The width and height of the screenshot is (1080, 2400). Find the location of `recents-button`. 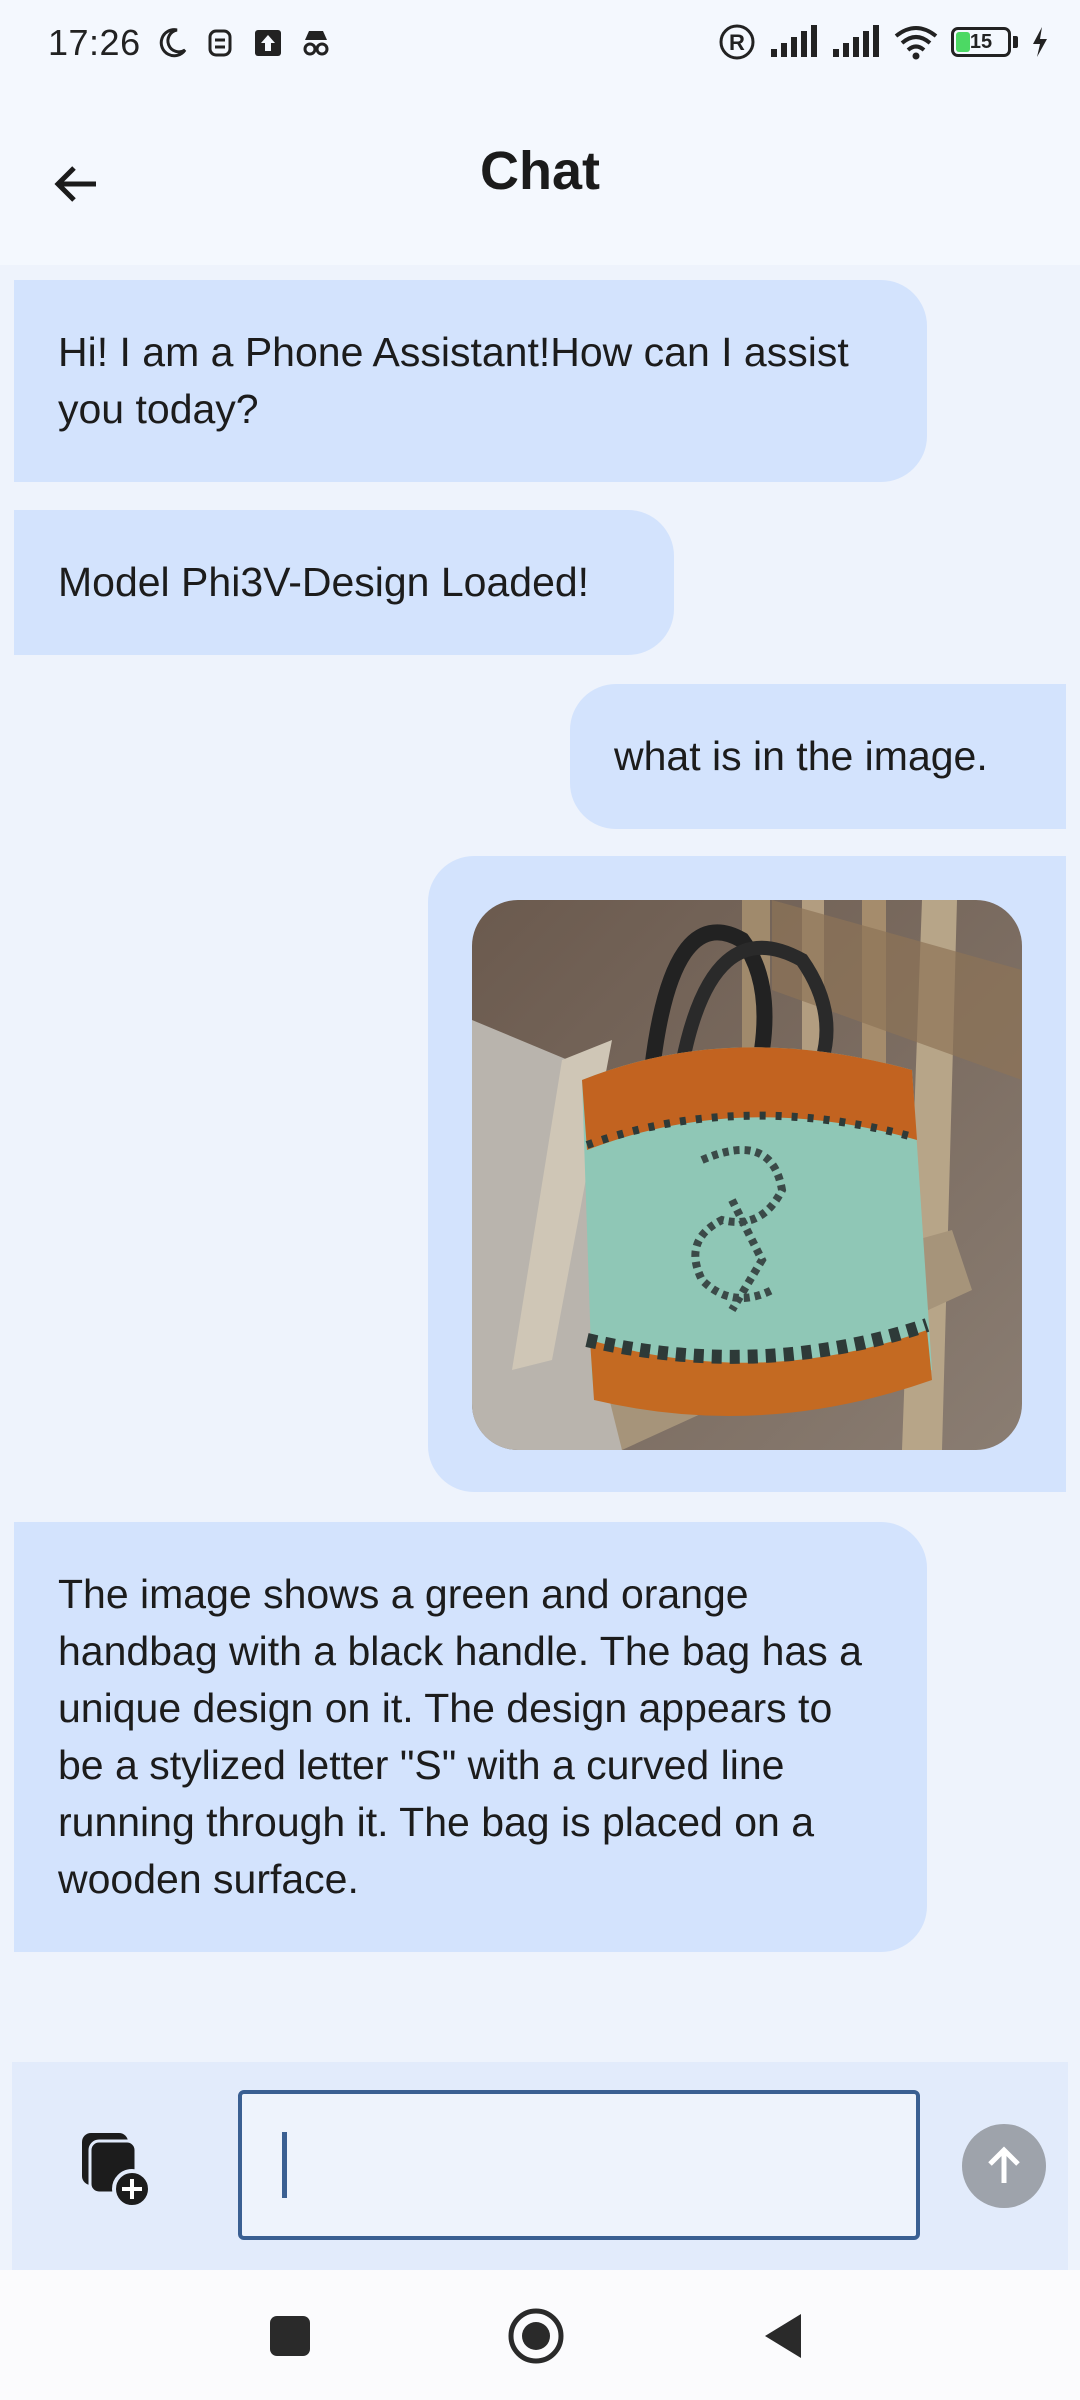

recents-button is located at coordinates (290, 2336).